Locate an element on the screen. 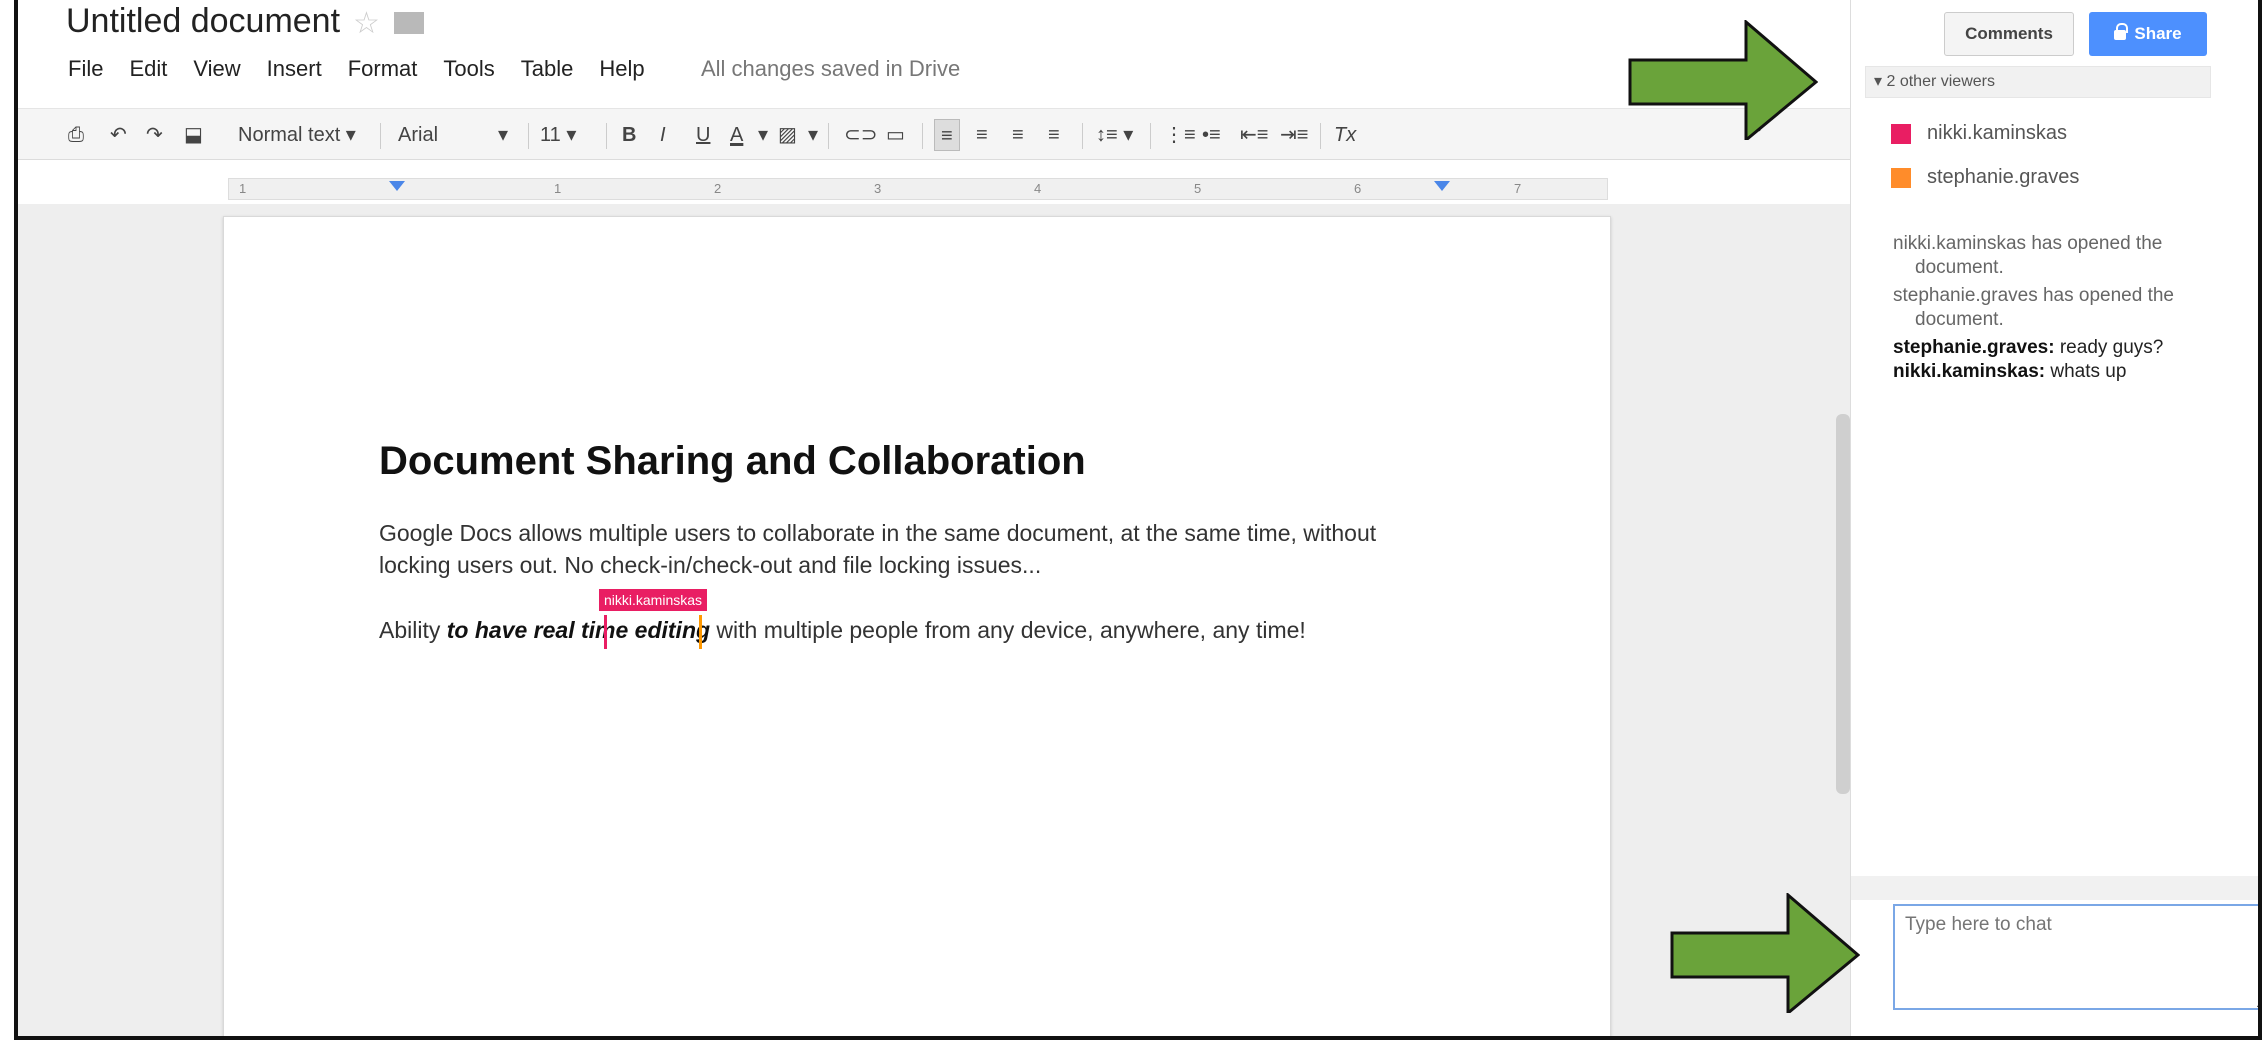 This screenshot has width=2263, height=1043. document-title: Untitled document is located at coordinates (203, 21).